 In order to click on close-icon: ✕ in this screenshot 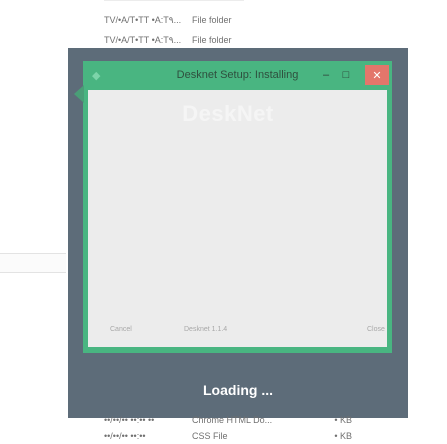, I will do `click(377, 75)`.